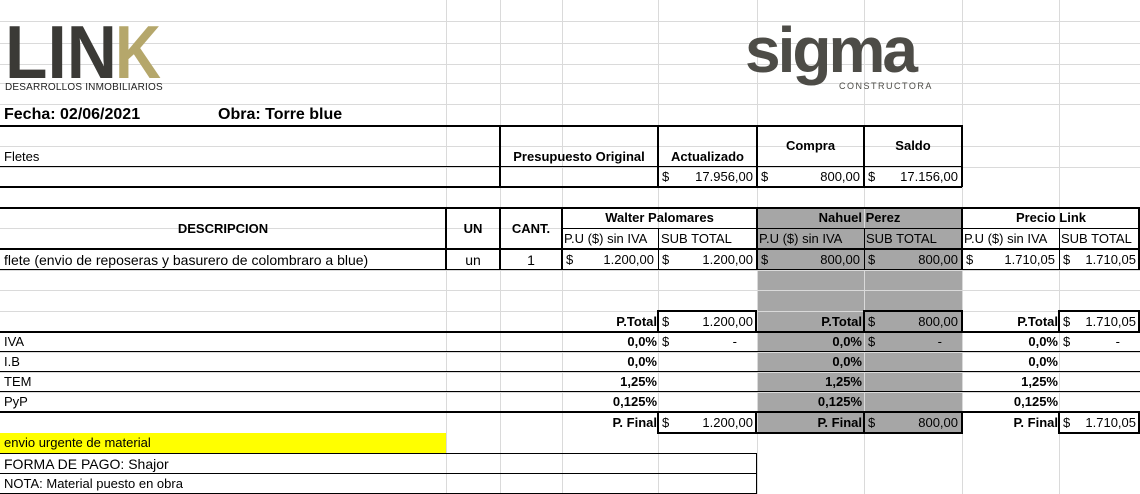 This screenshot has height=494, width=1140. What do you see at coordinates (531, 228) in the screenshot?
I see `cant-header: CANT.` at bounding box center [531, 228].